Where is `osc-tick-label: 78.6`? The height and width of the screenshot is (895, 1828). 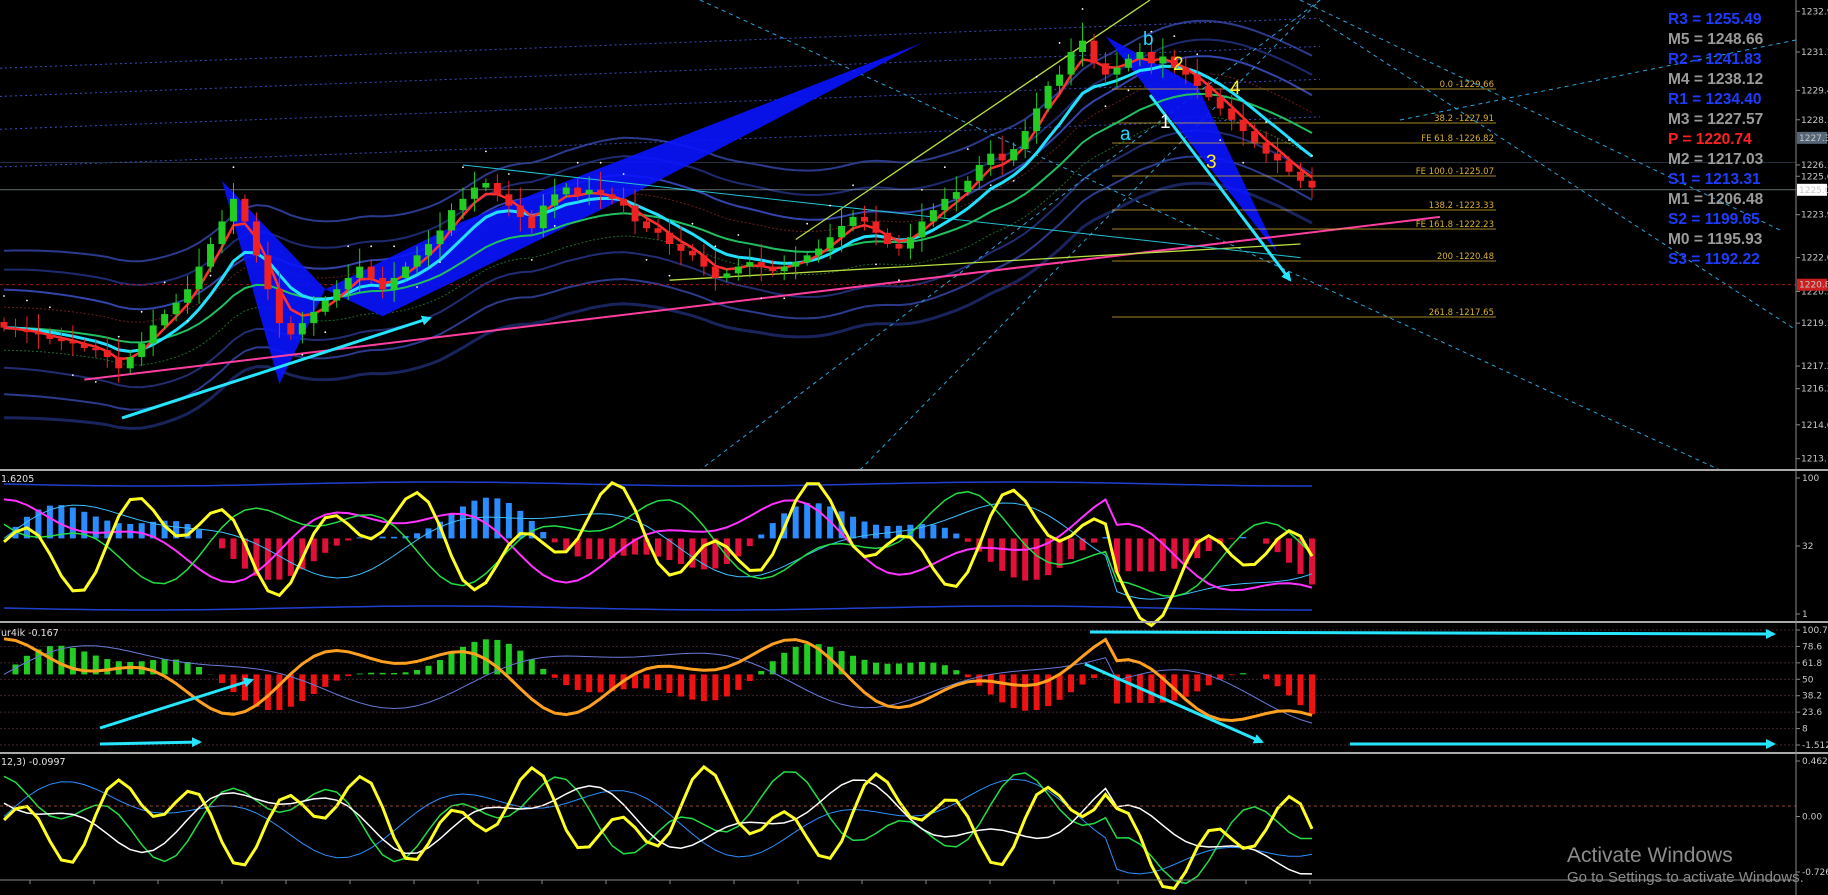 osc-tick-label: 78.6 is located at coordinates (1812, 647).